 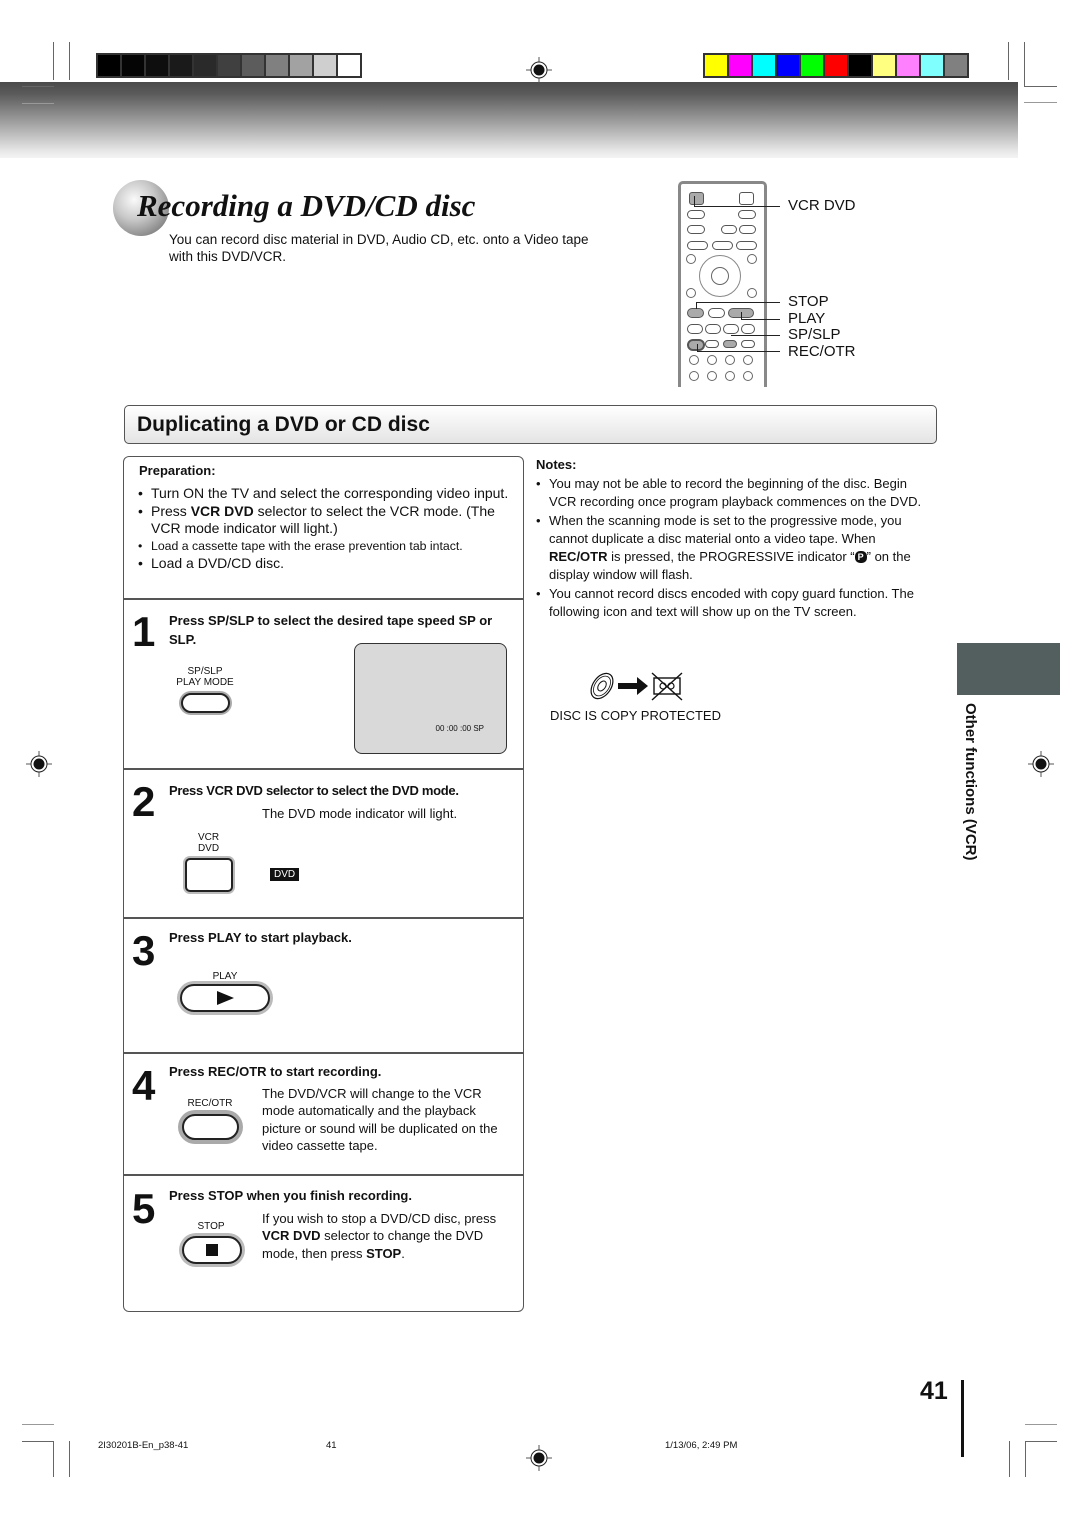 What do you see at coordinates (306, 205) in the screenshot?
I see `page-title: Recording a DVD/CD disc` at bounding box center [306, 205].